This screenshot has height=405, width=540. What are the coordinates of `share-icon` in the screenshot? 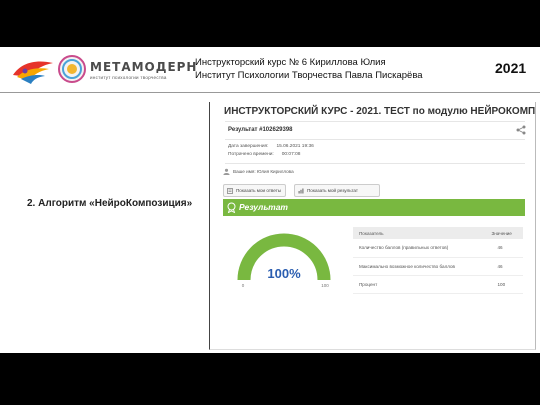 It's located at (521, 130).